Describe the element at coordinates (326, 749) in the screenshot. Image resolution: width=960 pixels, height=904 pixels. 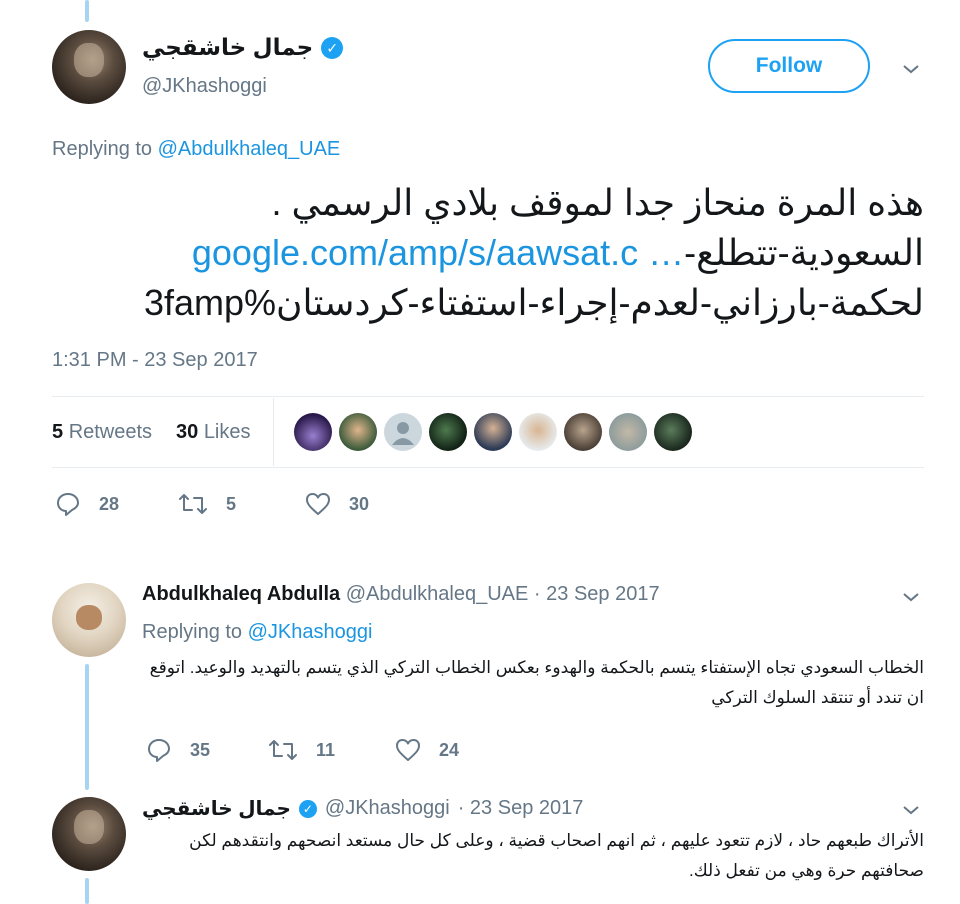
I see `reply1-retweet-count: 11` at that location.